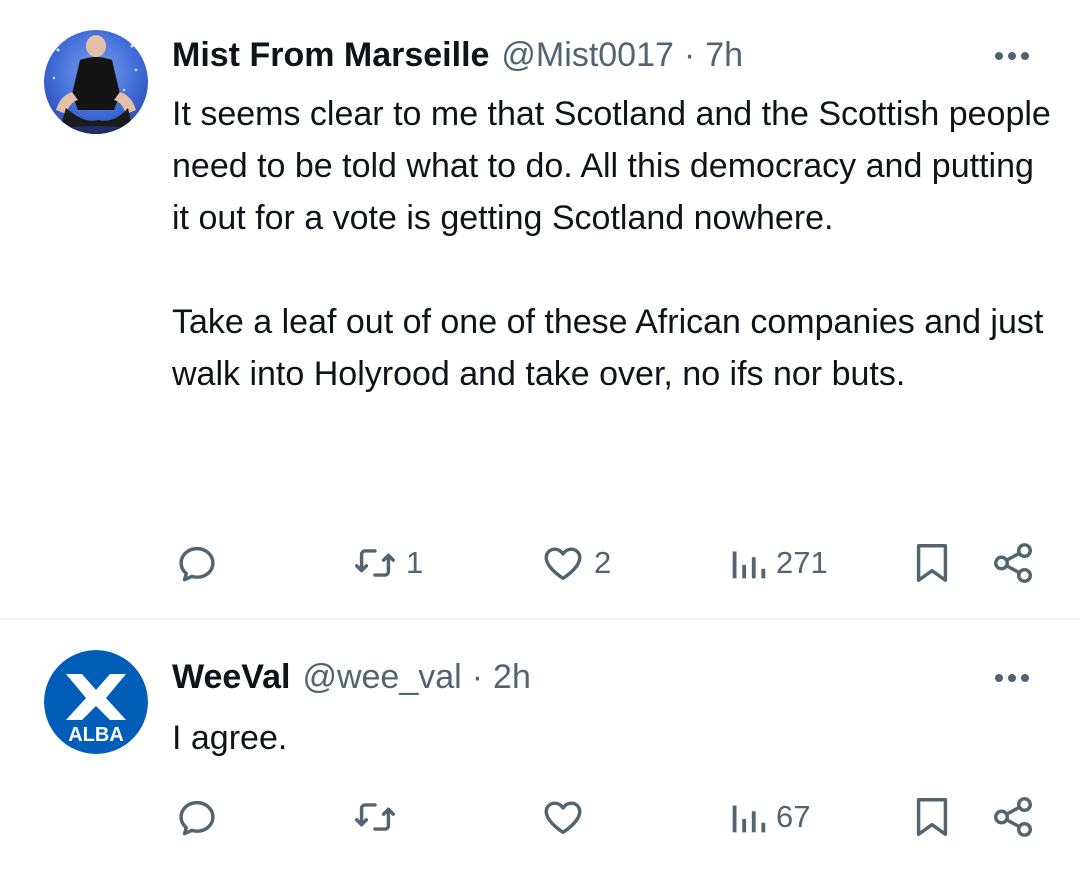  Describe the element at coordinates (603, 562) in the screenshot. I see `like-count: 2` at that location.